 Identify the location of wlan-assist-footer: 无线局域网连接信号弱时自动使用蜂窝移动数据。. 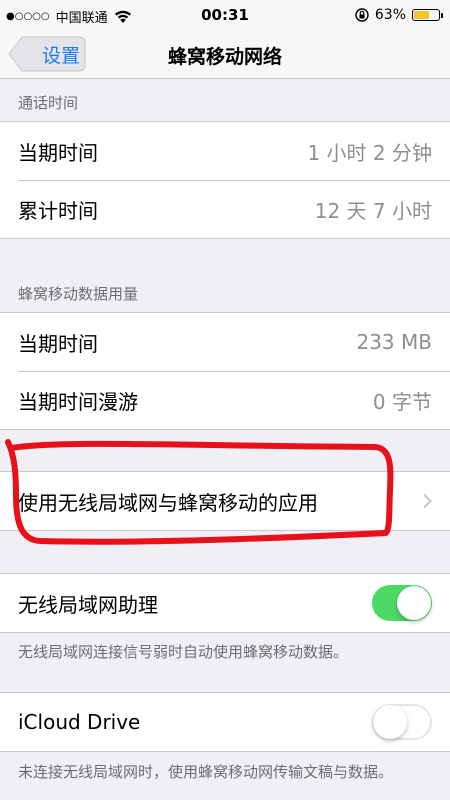
(183, 652).